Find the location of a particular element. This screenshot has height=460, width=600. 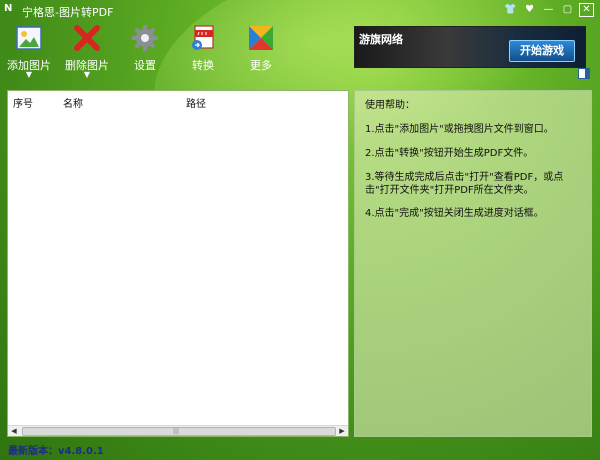

more-apps-icon is located at coordinates (261, 38).